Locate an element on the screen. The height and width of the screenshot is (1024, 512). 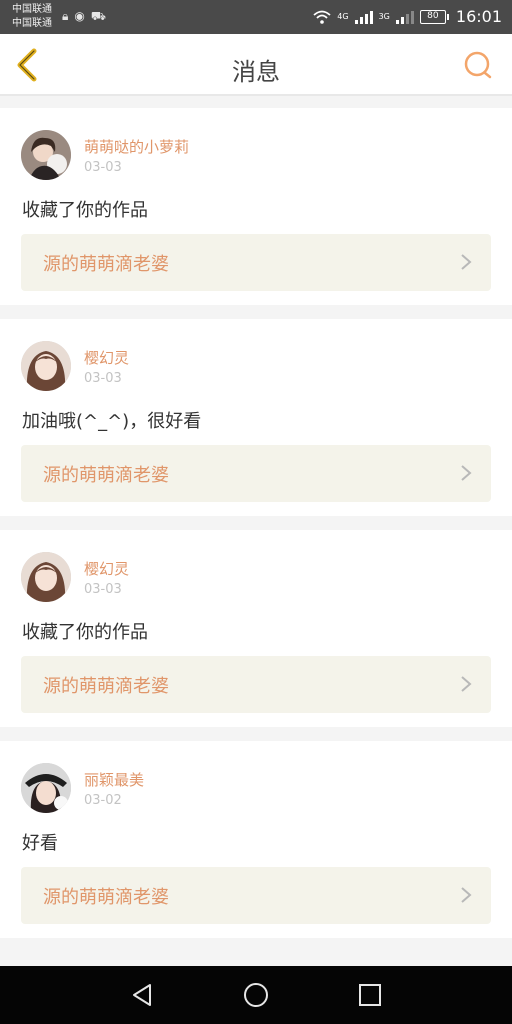
app-notification-icon: ◉ is located at coordinates (79, 16).